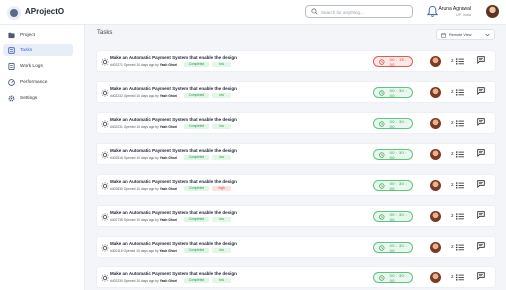  Describe the element at coordinates (38, 50) in the screenshot. I see `sidebar-item-tasks: Tasks` at that location.